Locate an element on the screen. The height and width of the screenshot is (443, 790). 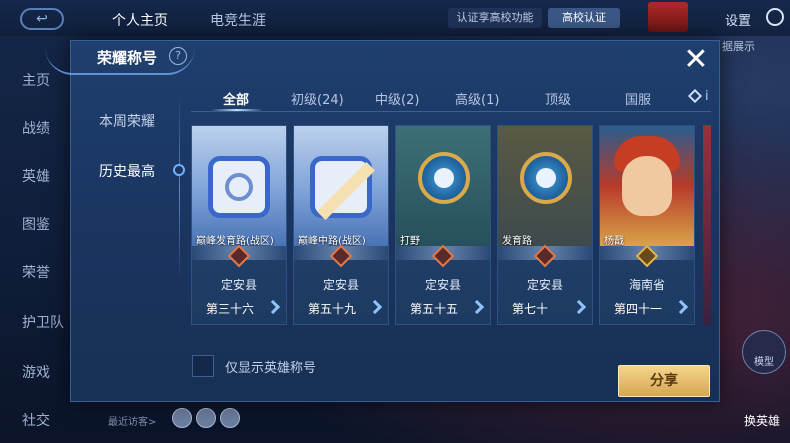
model-button-label: 模型 is located at coordinates (764, 362).